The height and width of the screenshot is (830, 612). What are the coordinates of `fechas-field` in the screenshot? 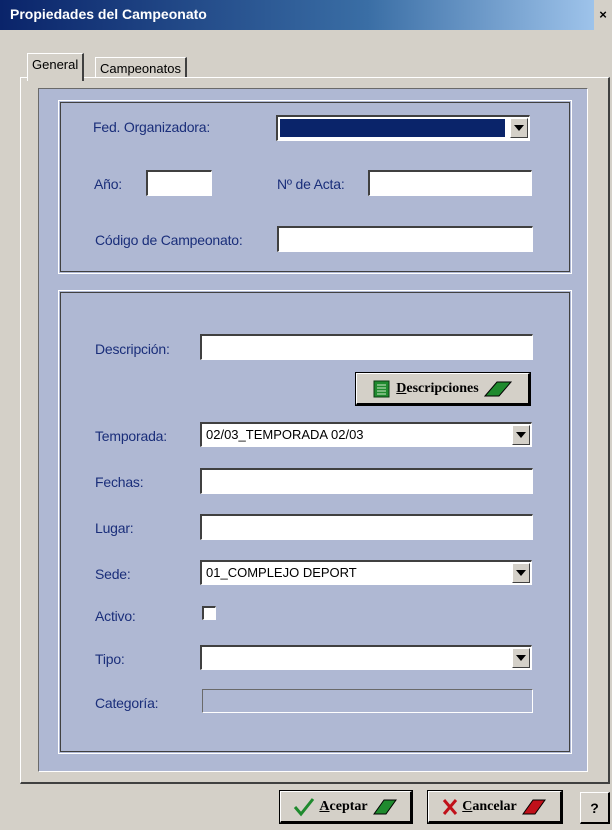 It's located at (366, 481).